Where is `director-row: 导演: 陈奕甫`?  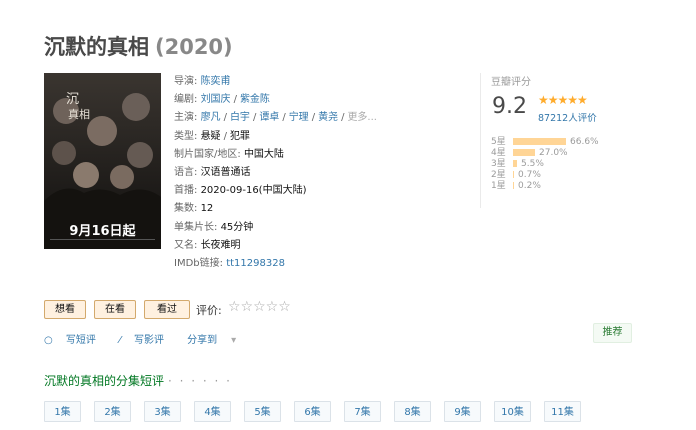
director-row: 导演: 陈奕甫 is located at coordinates (275, 82).